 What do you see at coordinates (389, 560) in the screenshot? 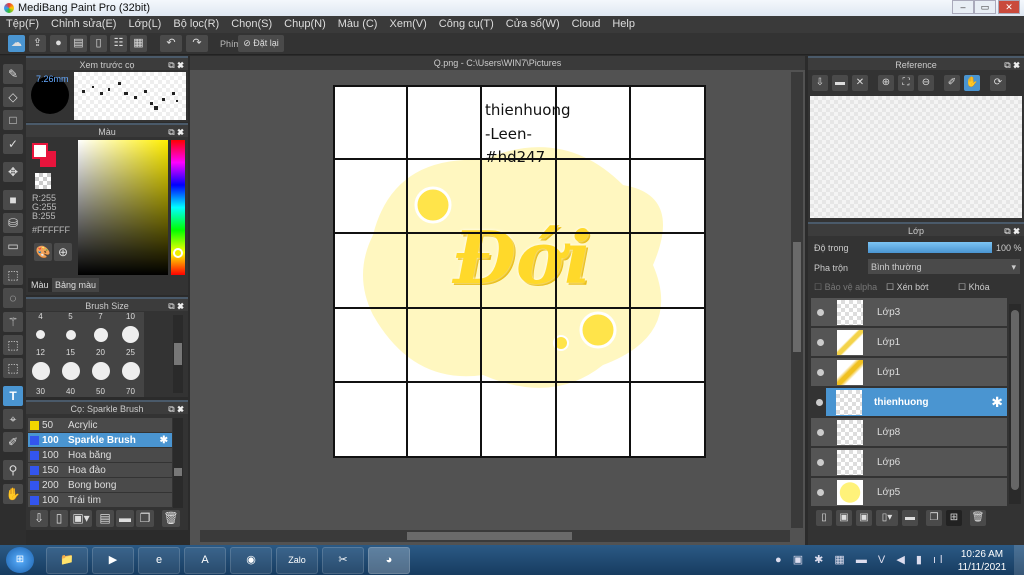
I see `taskbar-app-medibang: ◕` at bounding box center [389, 560].